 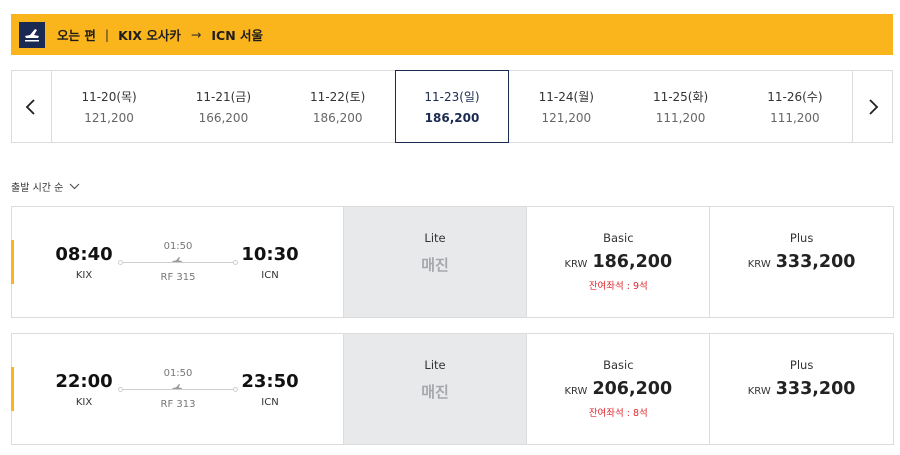 I want to click on fare-price: KRW 206,200, so click(x=618, y=389).